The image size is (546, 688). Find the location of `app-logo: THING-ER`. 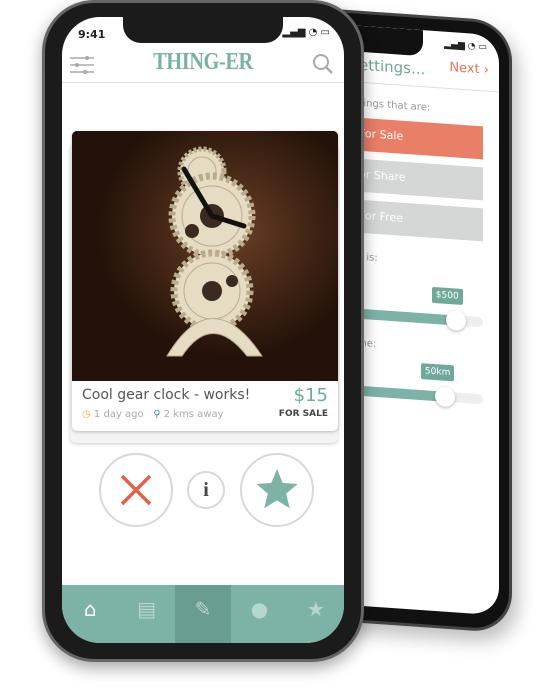

app-logo: THING-ER is located at coordinates (203, 62).